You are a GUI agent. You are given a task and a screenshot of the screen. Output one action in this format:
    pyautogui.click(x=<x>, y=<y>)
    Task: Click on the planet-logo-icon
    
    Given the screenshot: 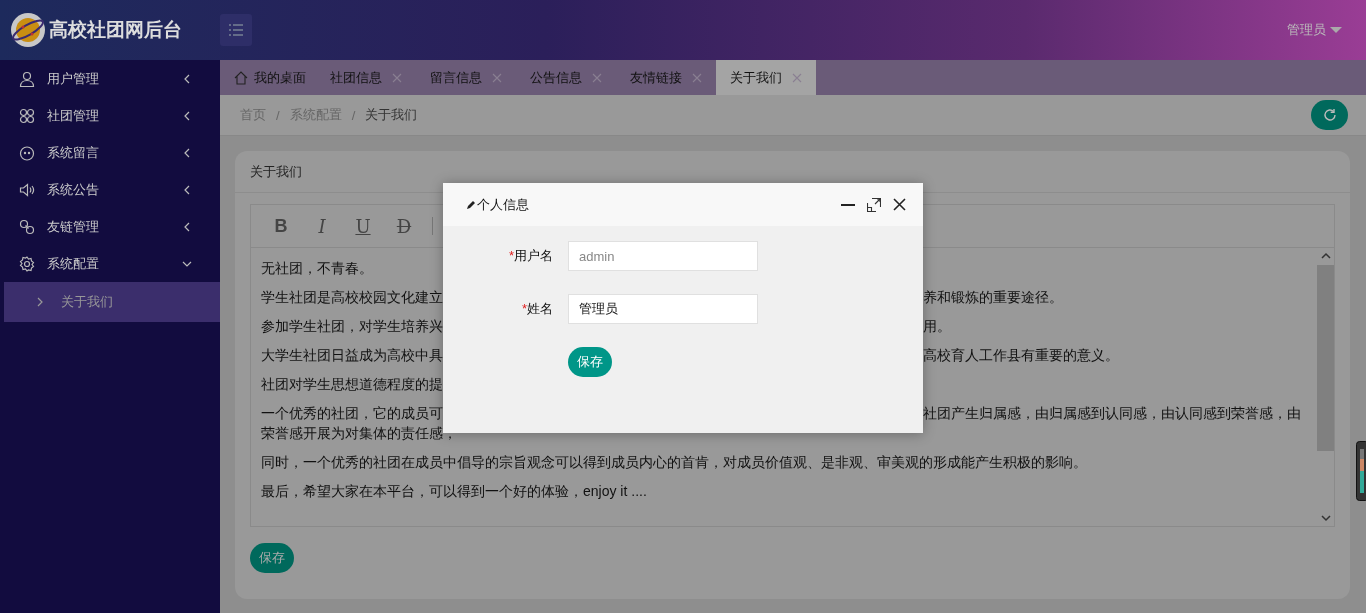 What is the action you would take?
    pyautogui.click(x=28, y=30)
    